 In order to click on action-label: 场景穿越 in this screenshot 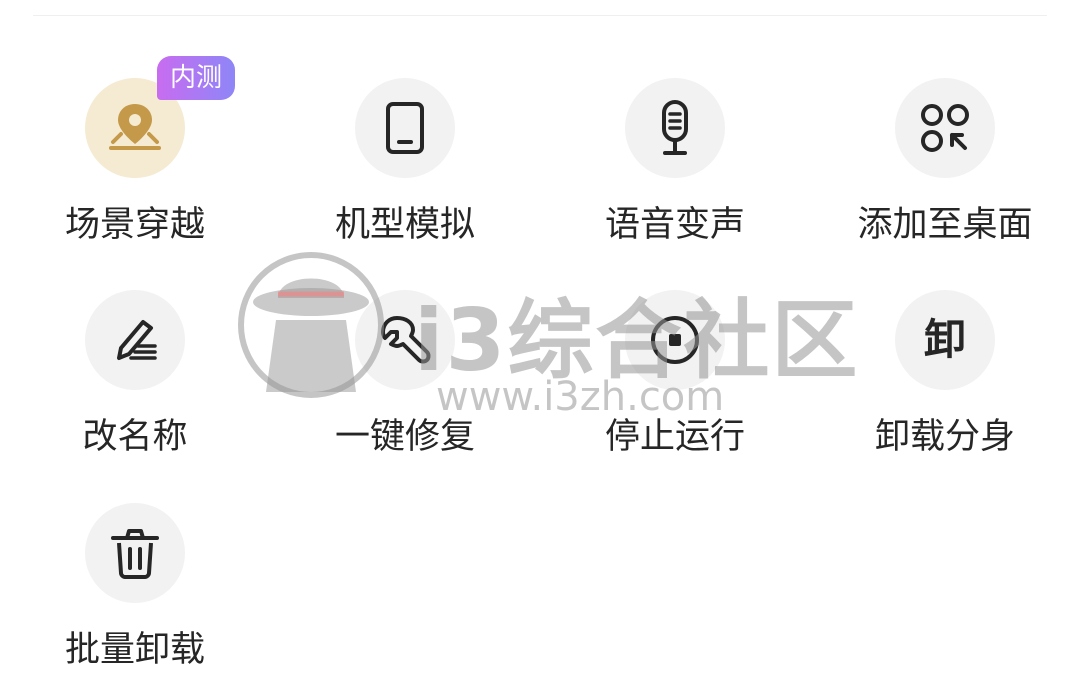, I will do `click(134, 225)`.